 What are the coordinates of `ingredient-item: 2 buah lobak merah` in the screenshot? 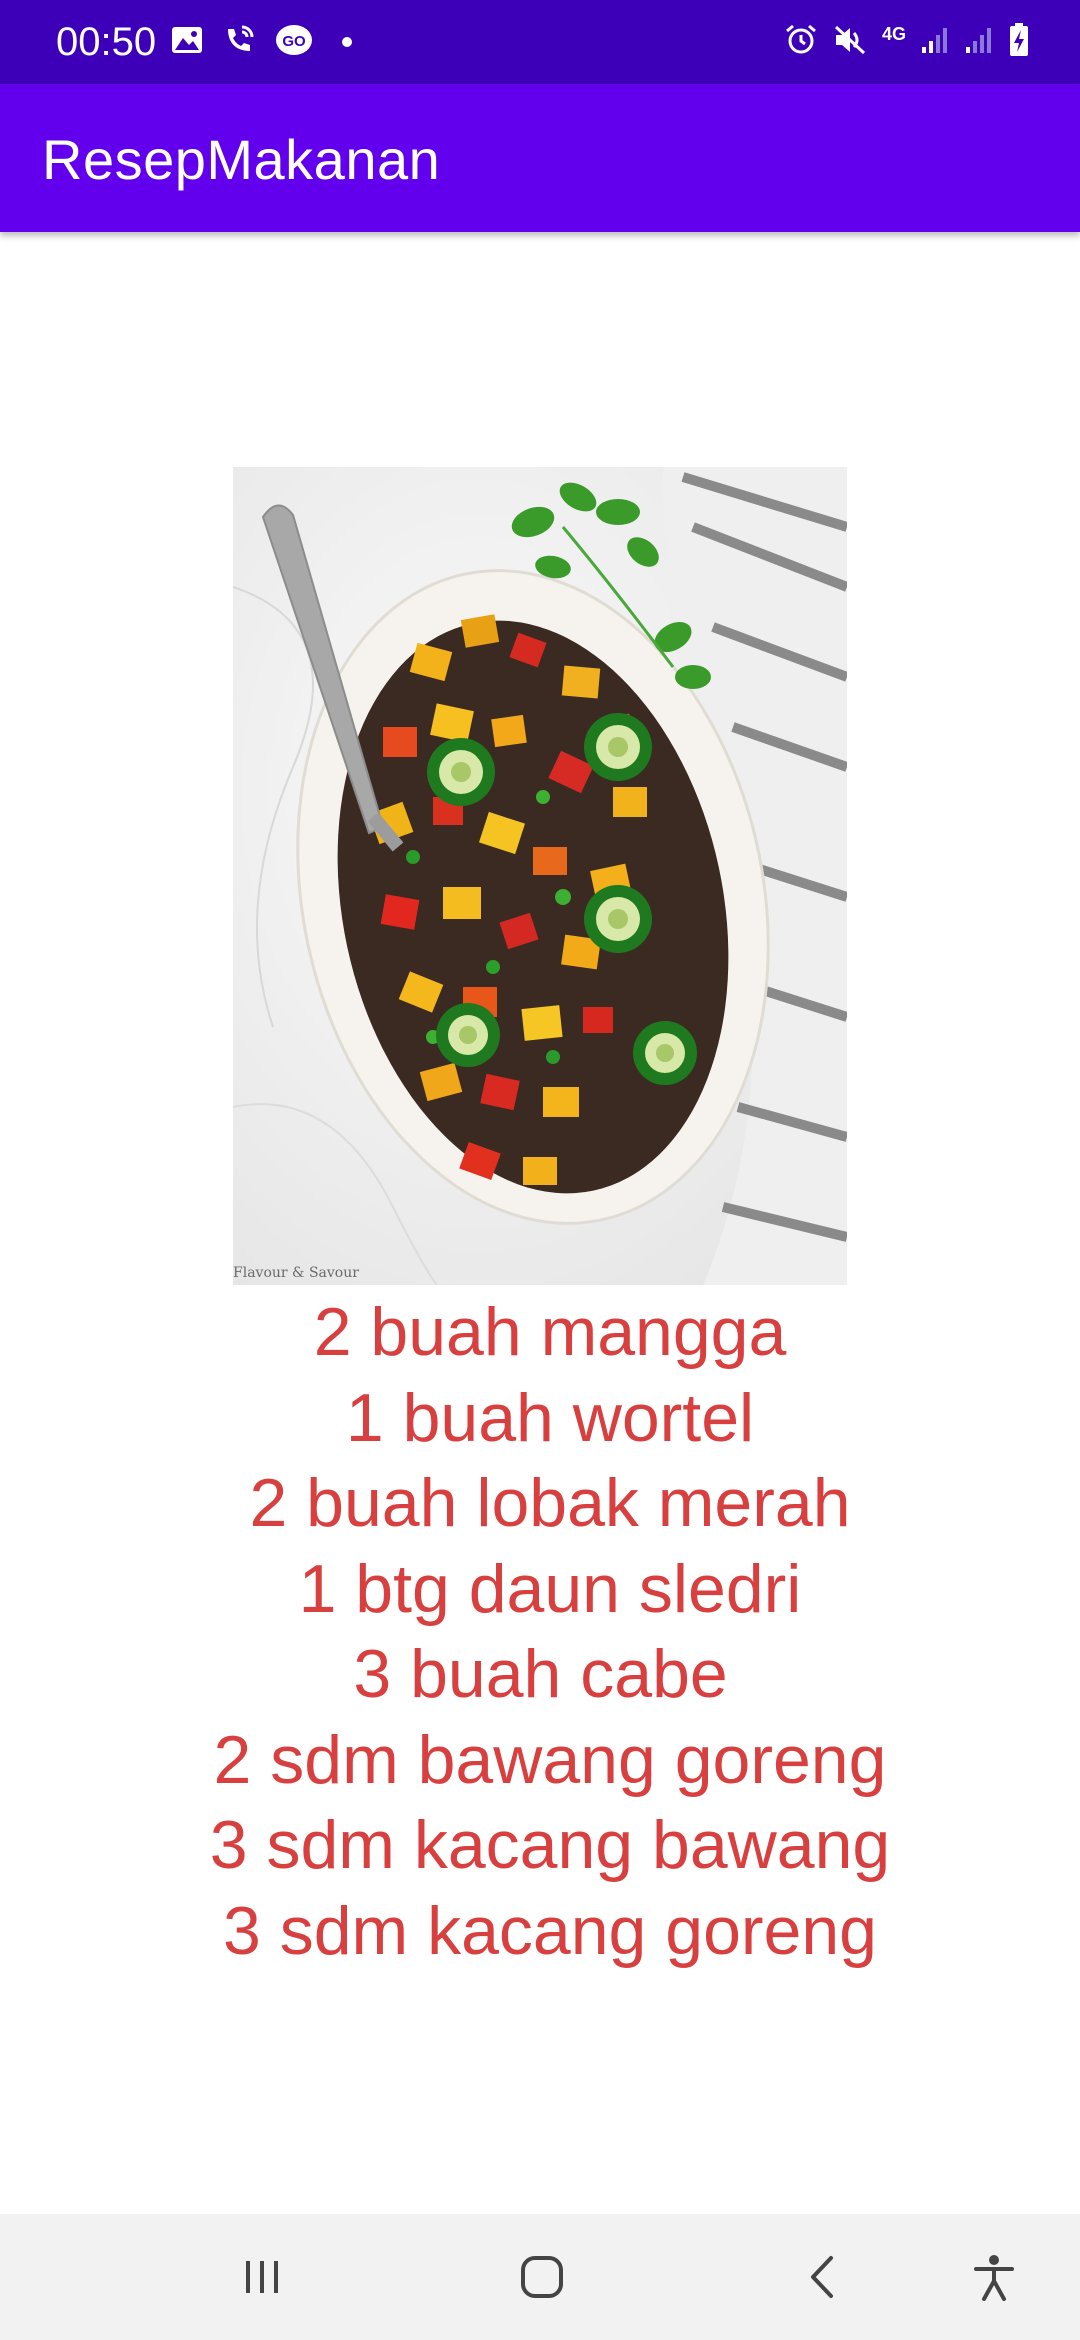 It's located at (550, 1503).